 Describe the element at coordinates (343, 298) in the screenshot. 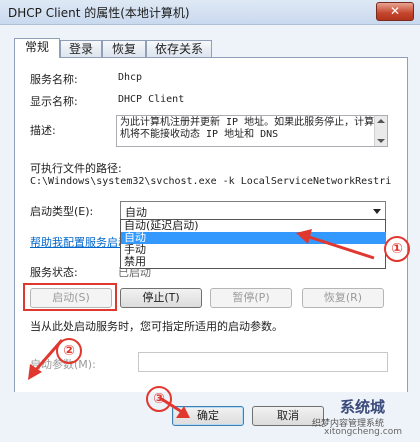

I see `resume-button: 恢复(R)` at that location.